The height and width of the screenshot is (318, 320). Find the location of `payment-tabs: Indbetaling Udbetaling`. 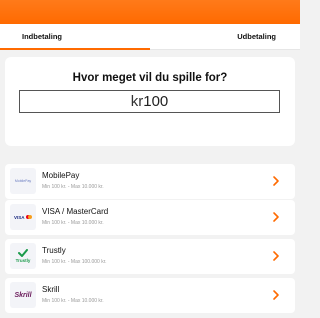

payment-tabs: Indbetaling Udbetaling is located at coordinates (150, 37).